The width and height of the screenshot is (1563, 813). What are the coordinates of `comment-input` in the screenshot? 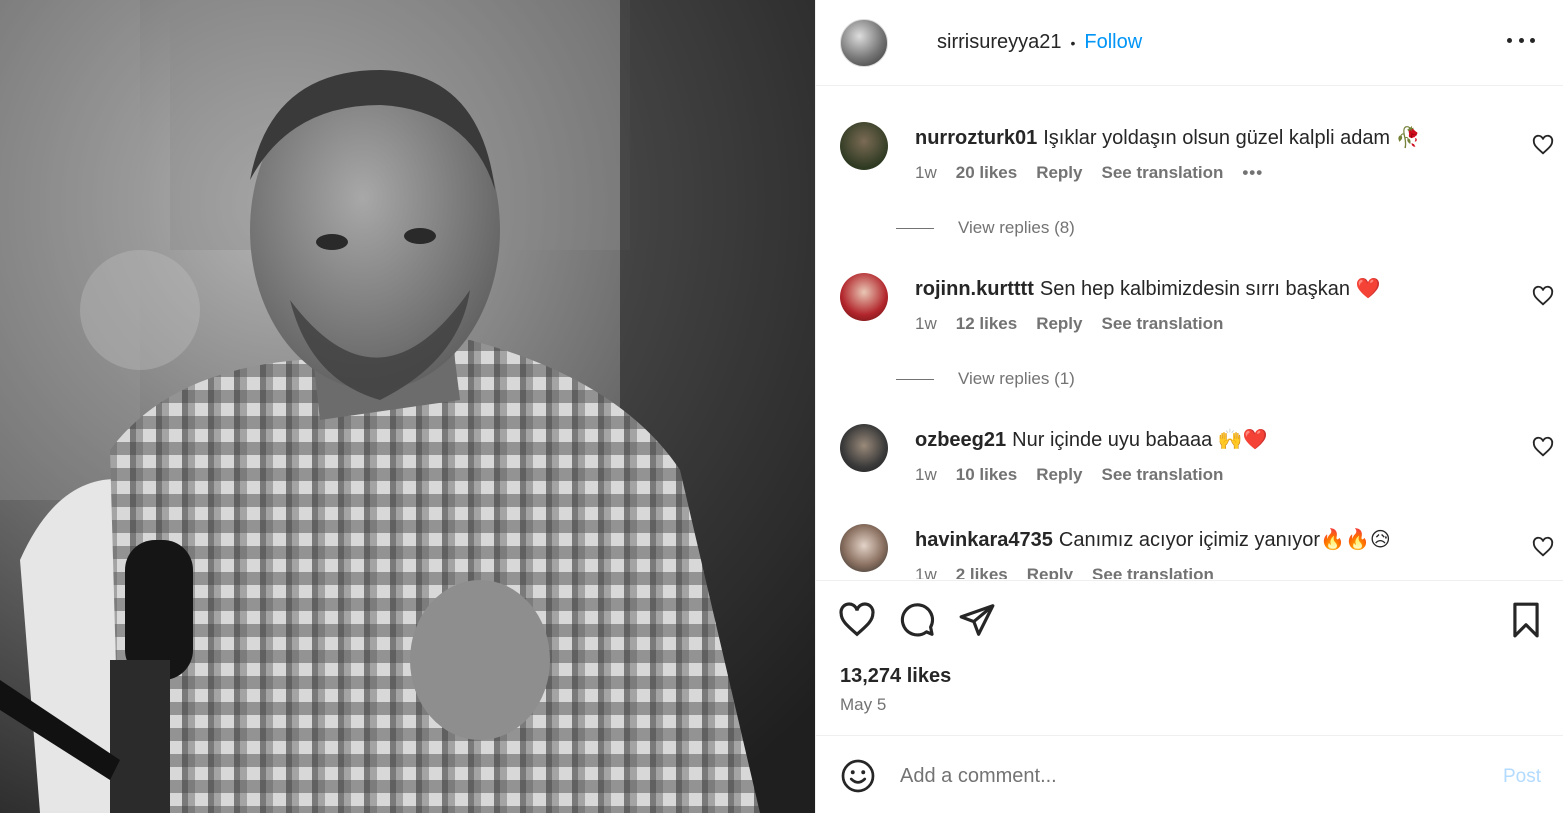 It's located at (1190, 776).